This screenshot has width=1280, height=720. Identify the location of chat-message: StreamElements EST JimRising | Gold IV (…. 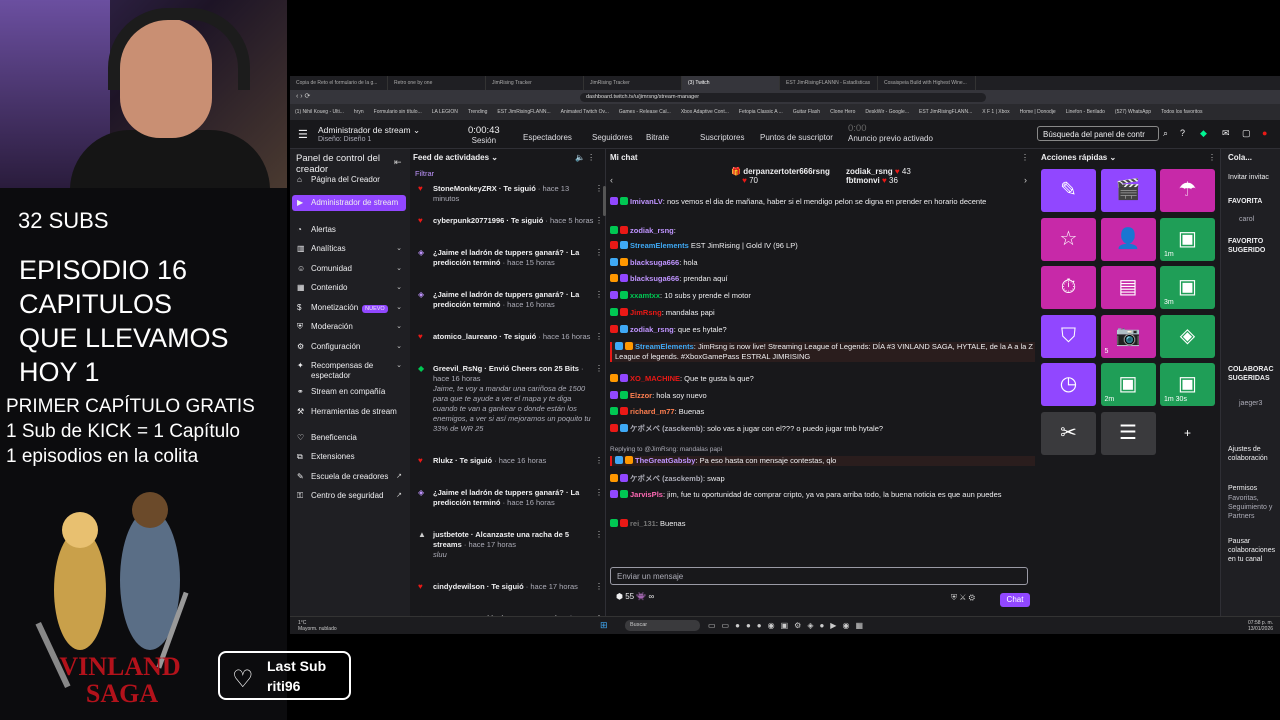
(820, 246).